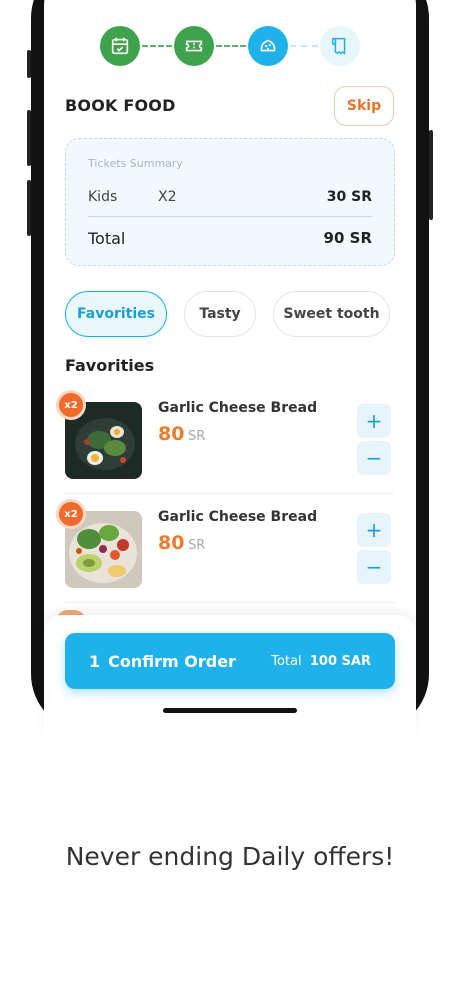  I want to click on step-ticket, so click(194, 46).